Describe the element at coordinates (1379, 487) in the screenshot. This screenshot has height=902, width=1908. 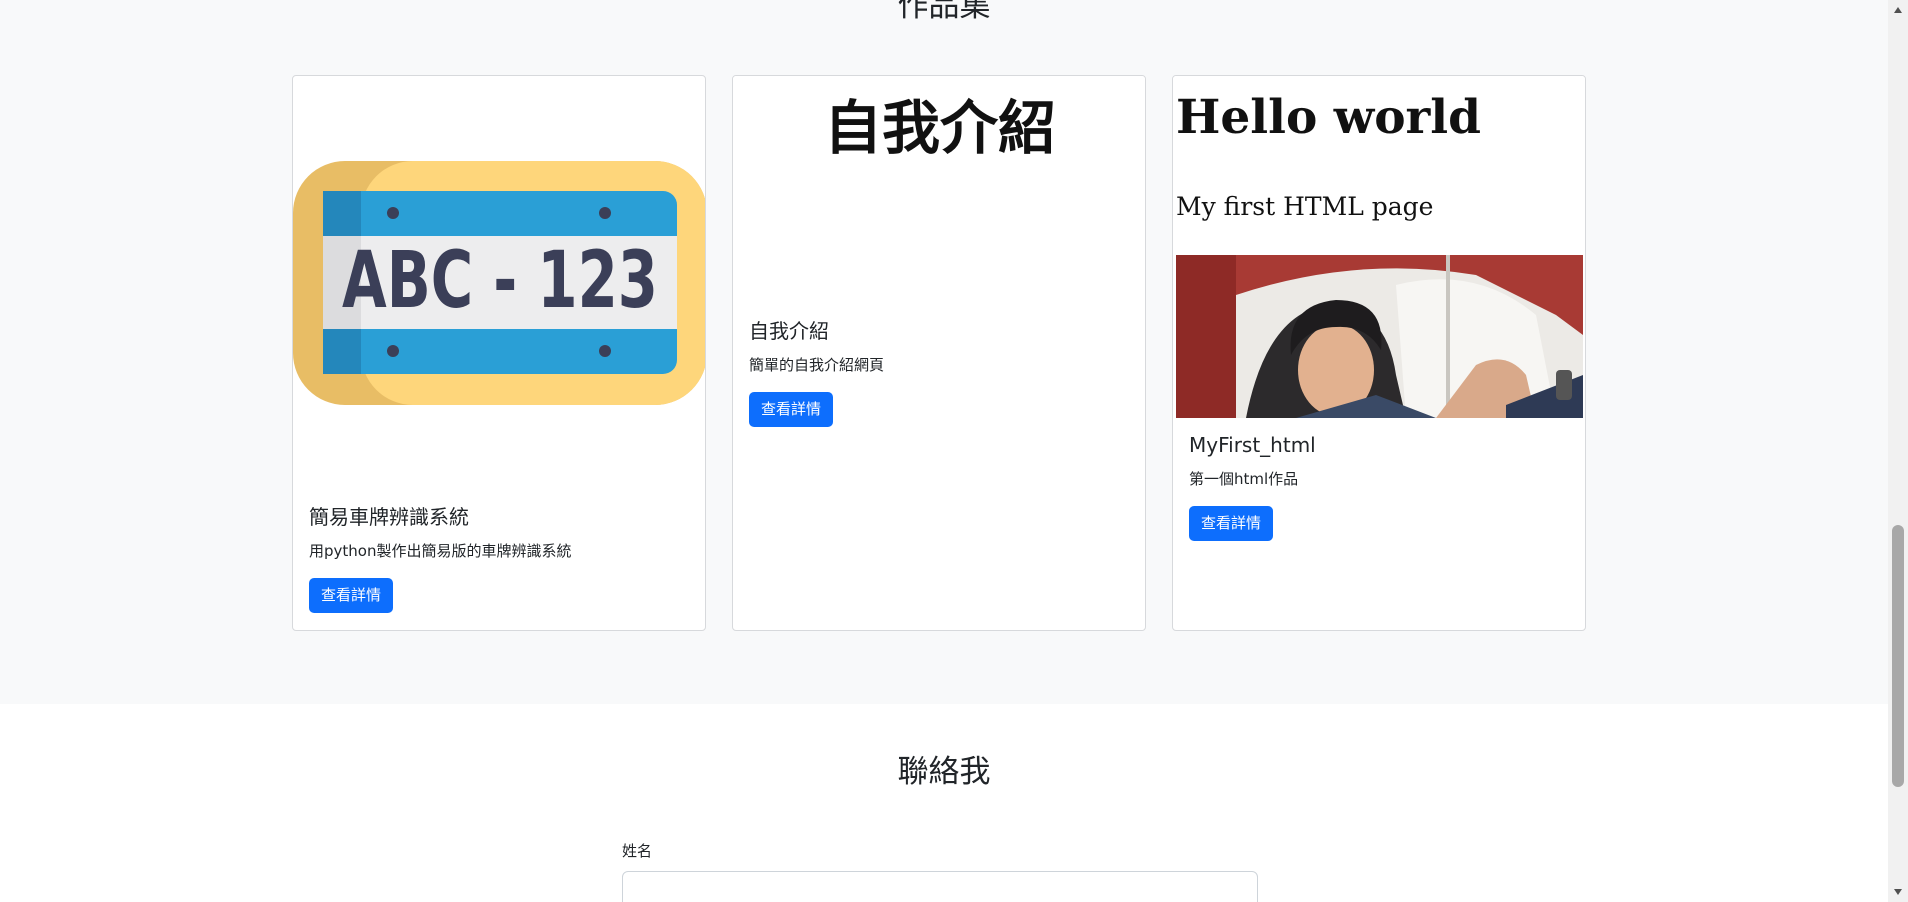
I see `card-body: MyFirst_html 第一個html作品 查看詳情` at that location.